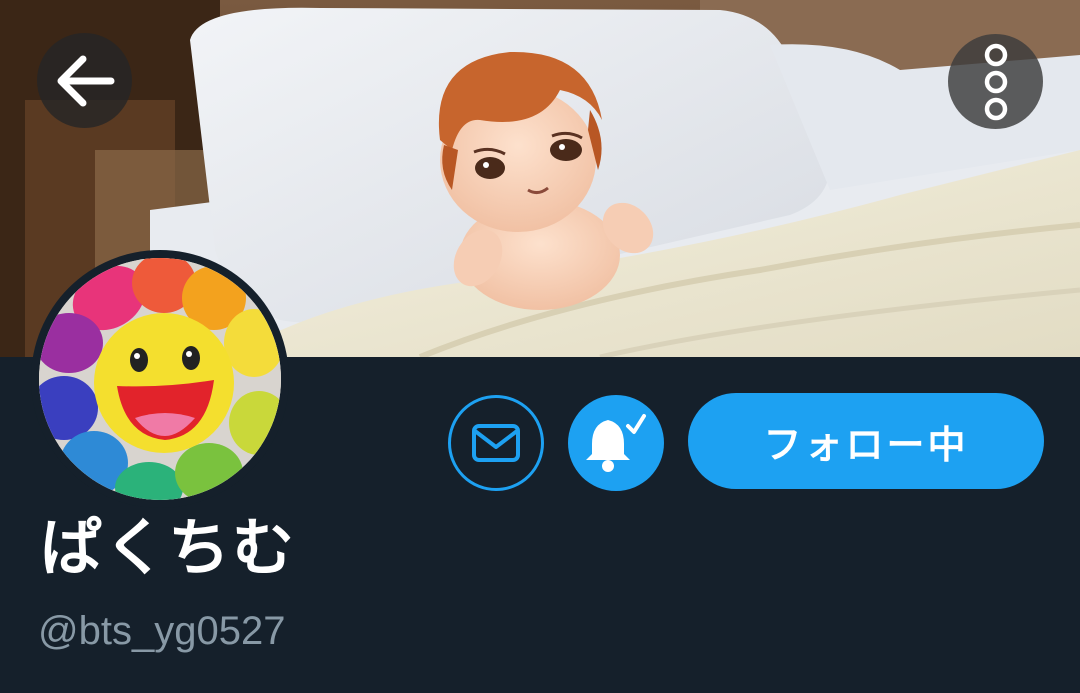 This screenshot has height=693, width=1080. I want to click on arrow-left-icon, so click(85, 80).